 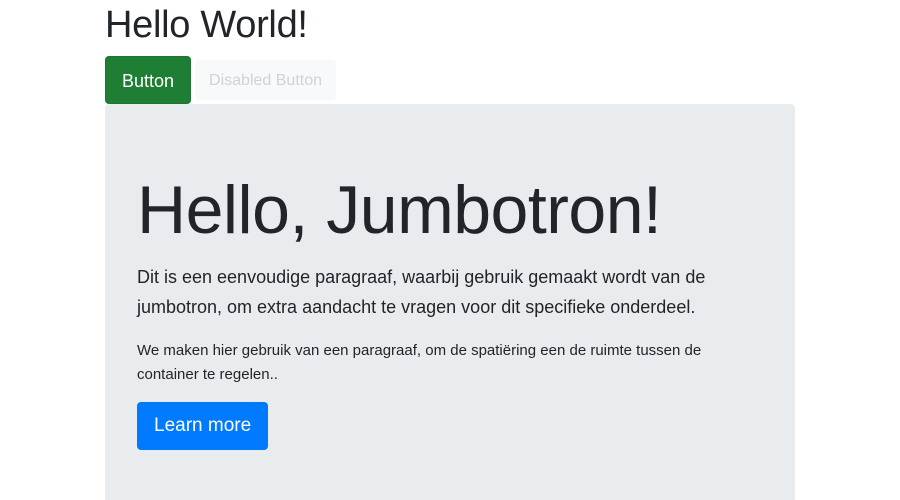 I want to click on disabled-button: Disabled Button, so click(x=266, y=80).